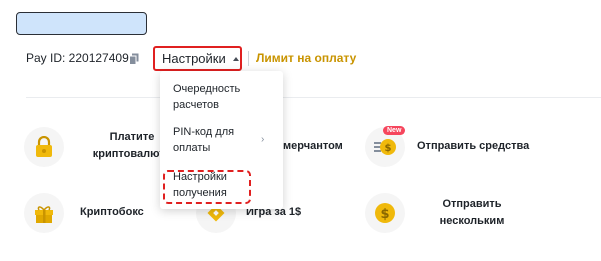 This screenshot has height=261, width=601. I want to click on send-funds-label: Отправить средства, so click(473, 146).